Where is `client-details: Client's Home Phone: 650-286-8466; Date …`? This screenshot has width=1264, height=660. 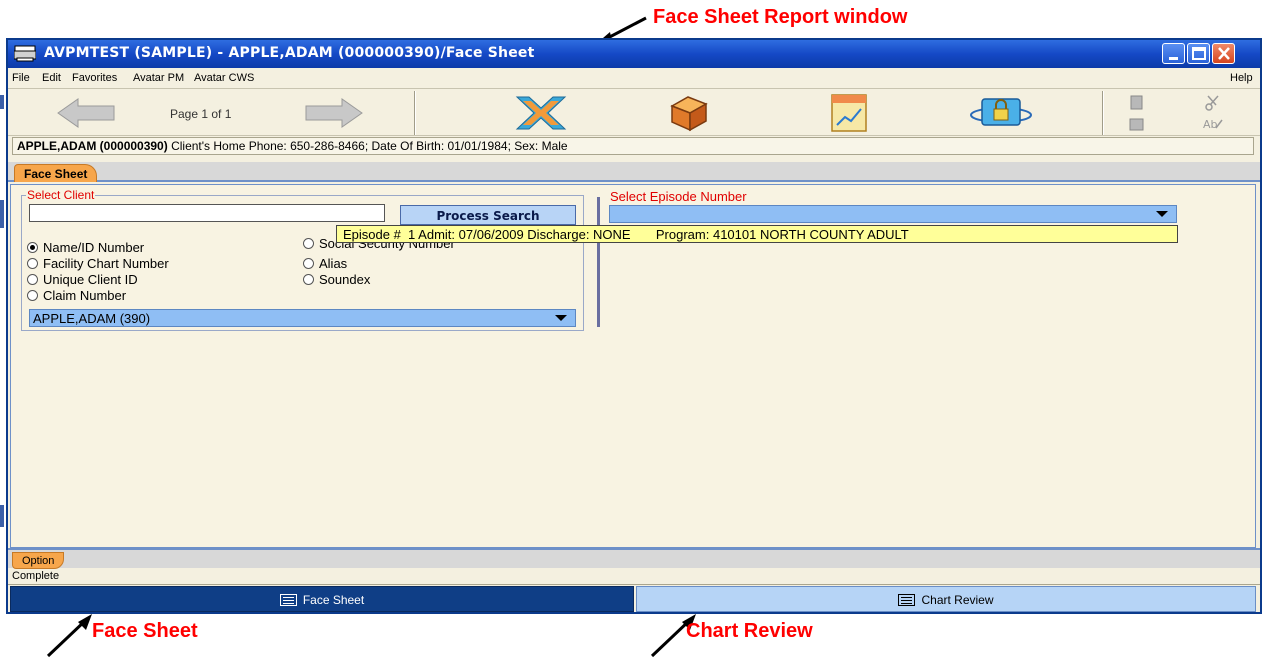
client-details: Client's Home Phone: 650-286-8466; Date … is located at coordinates (367, 146).